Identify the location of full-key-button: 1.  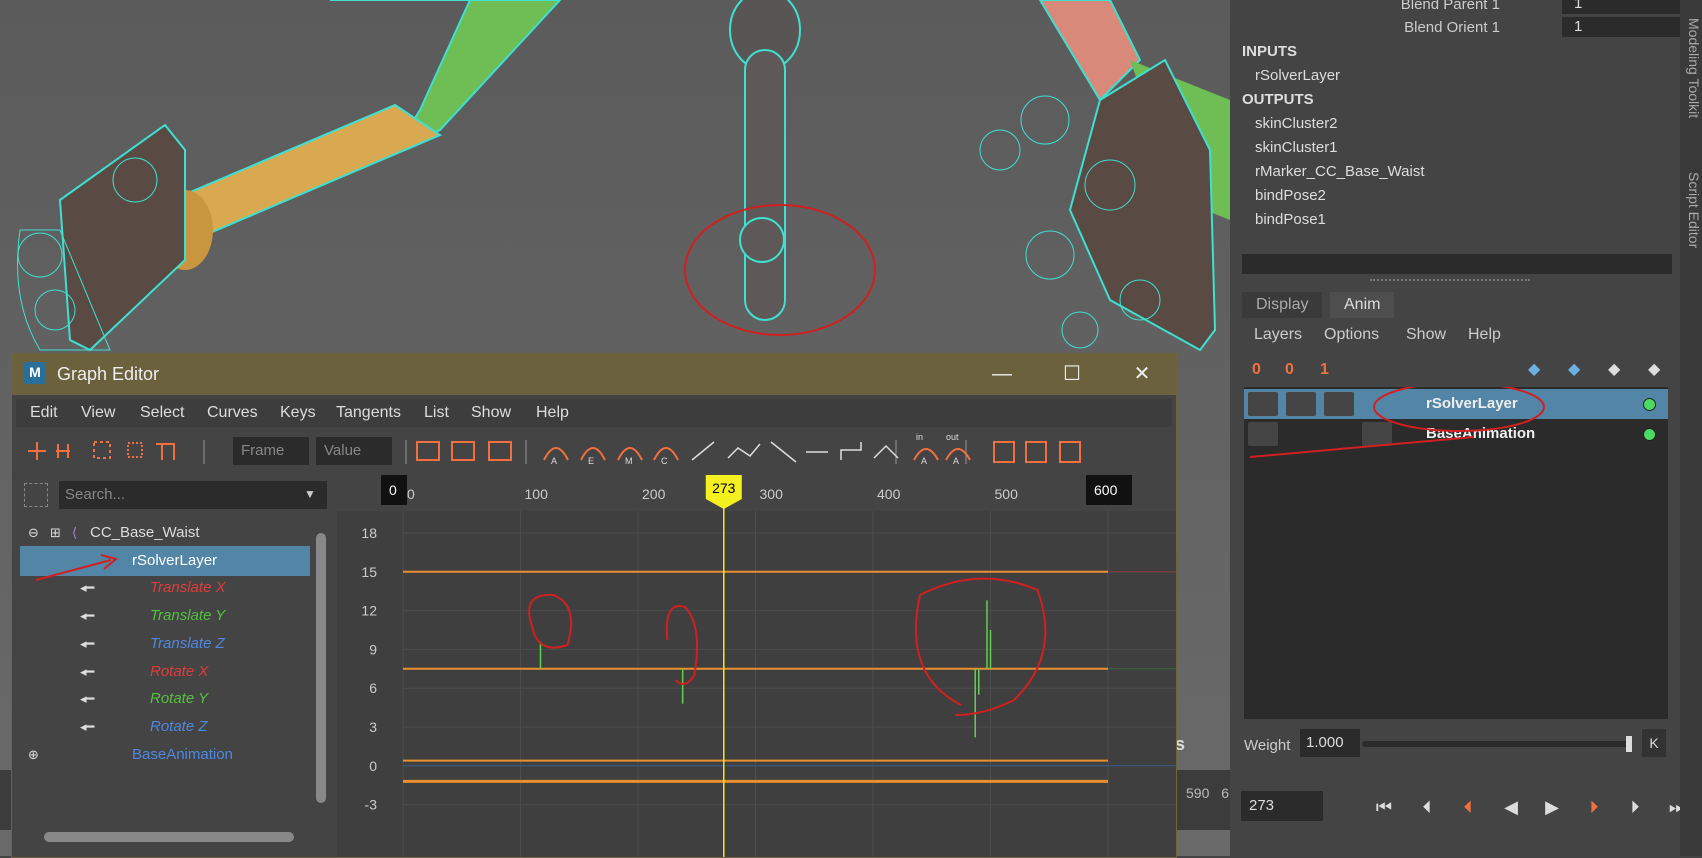
(1324, 370).